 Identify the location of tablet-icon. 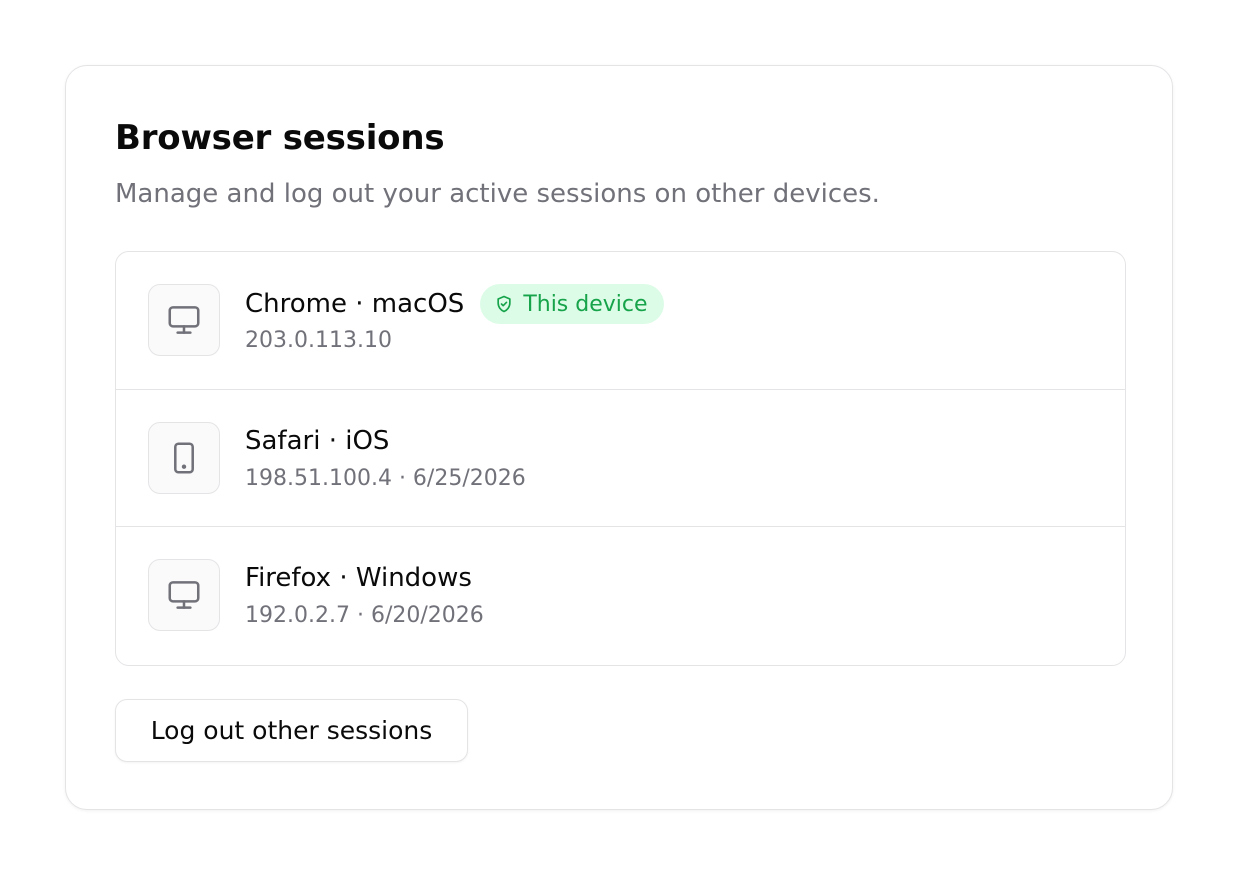
(184, 457).